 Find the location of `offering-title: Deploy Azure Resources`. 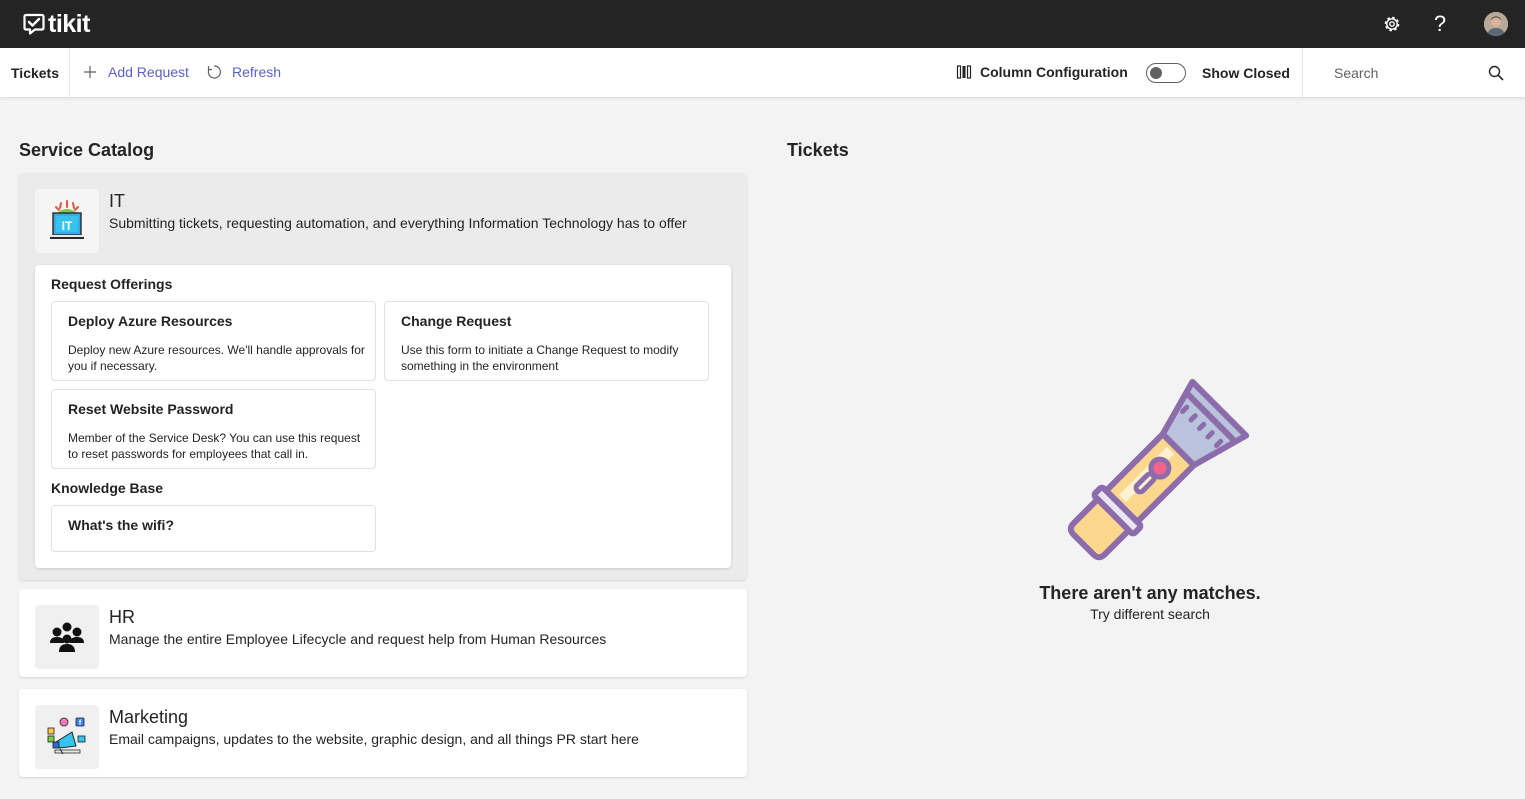

offering-title: Deploy Azure Resources is located at coordinates (150, 321).